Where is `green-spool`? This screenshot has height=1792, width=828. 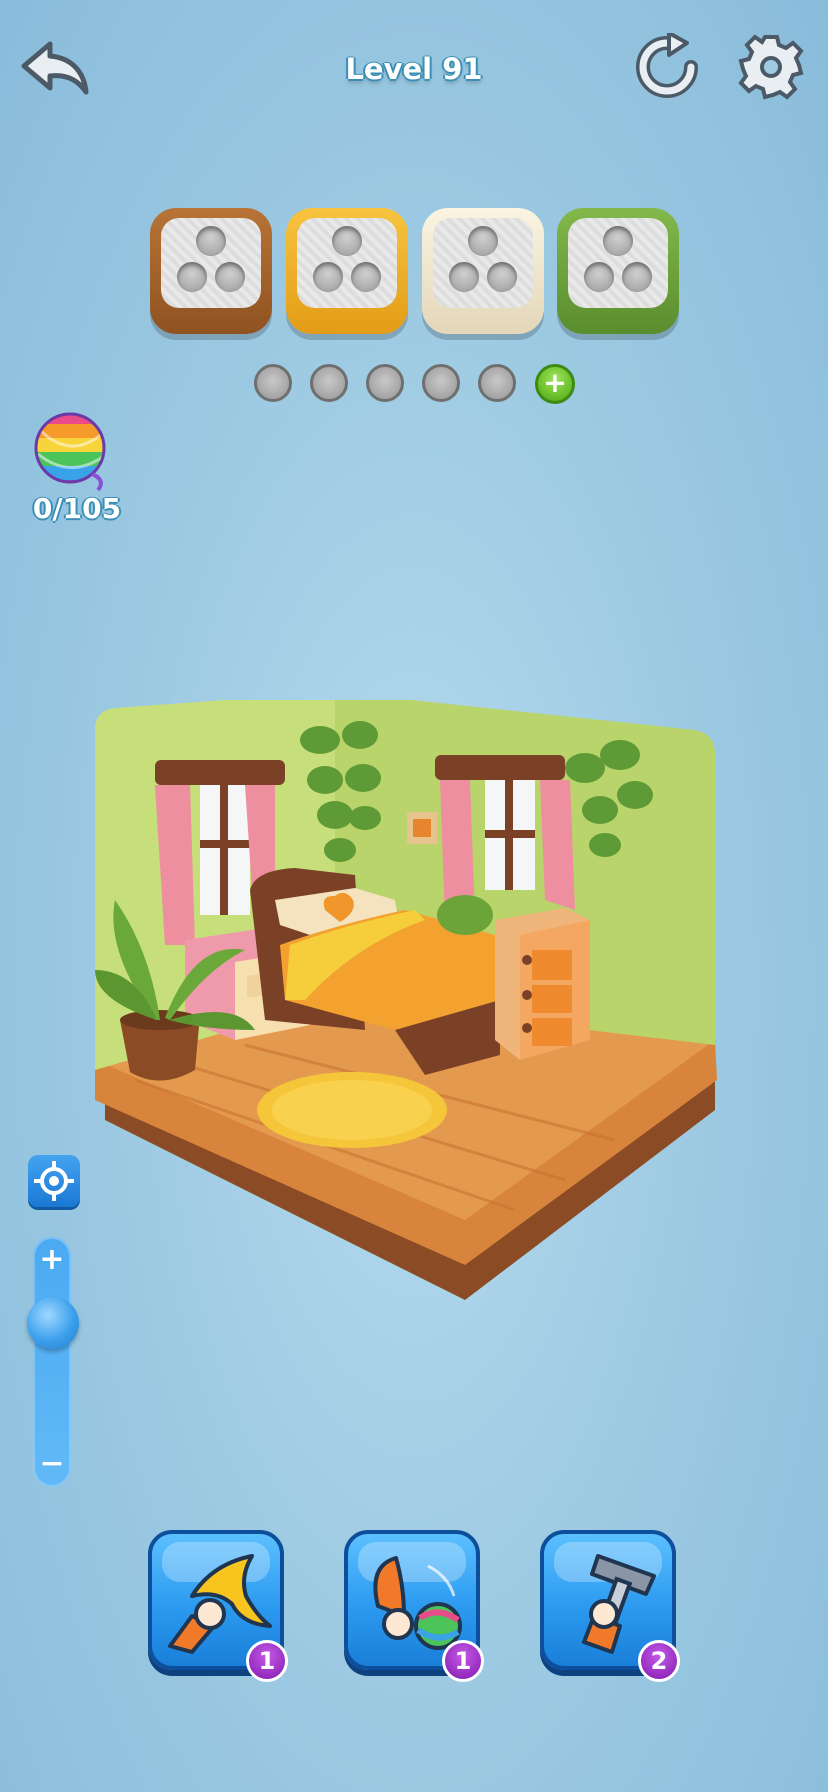 green-spool is located at coordinates (618, 271).